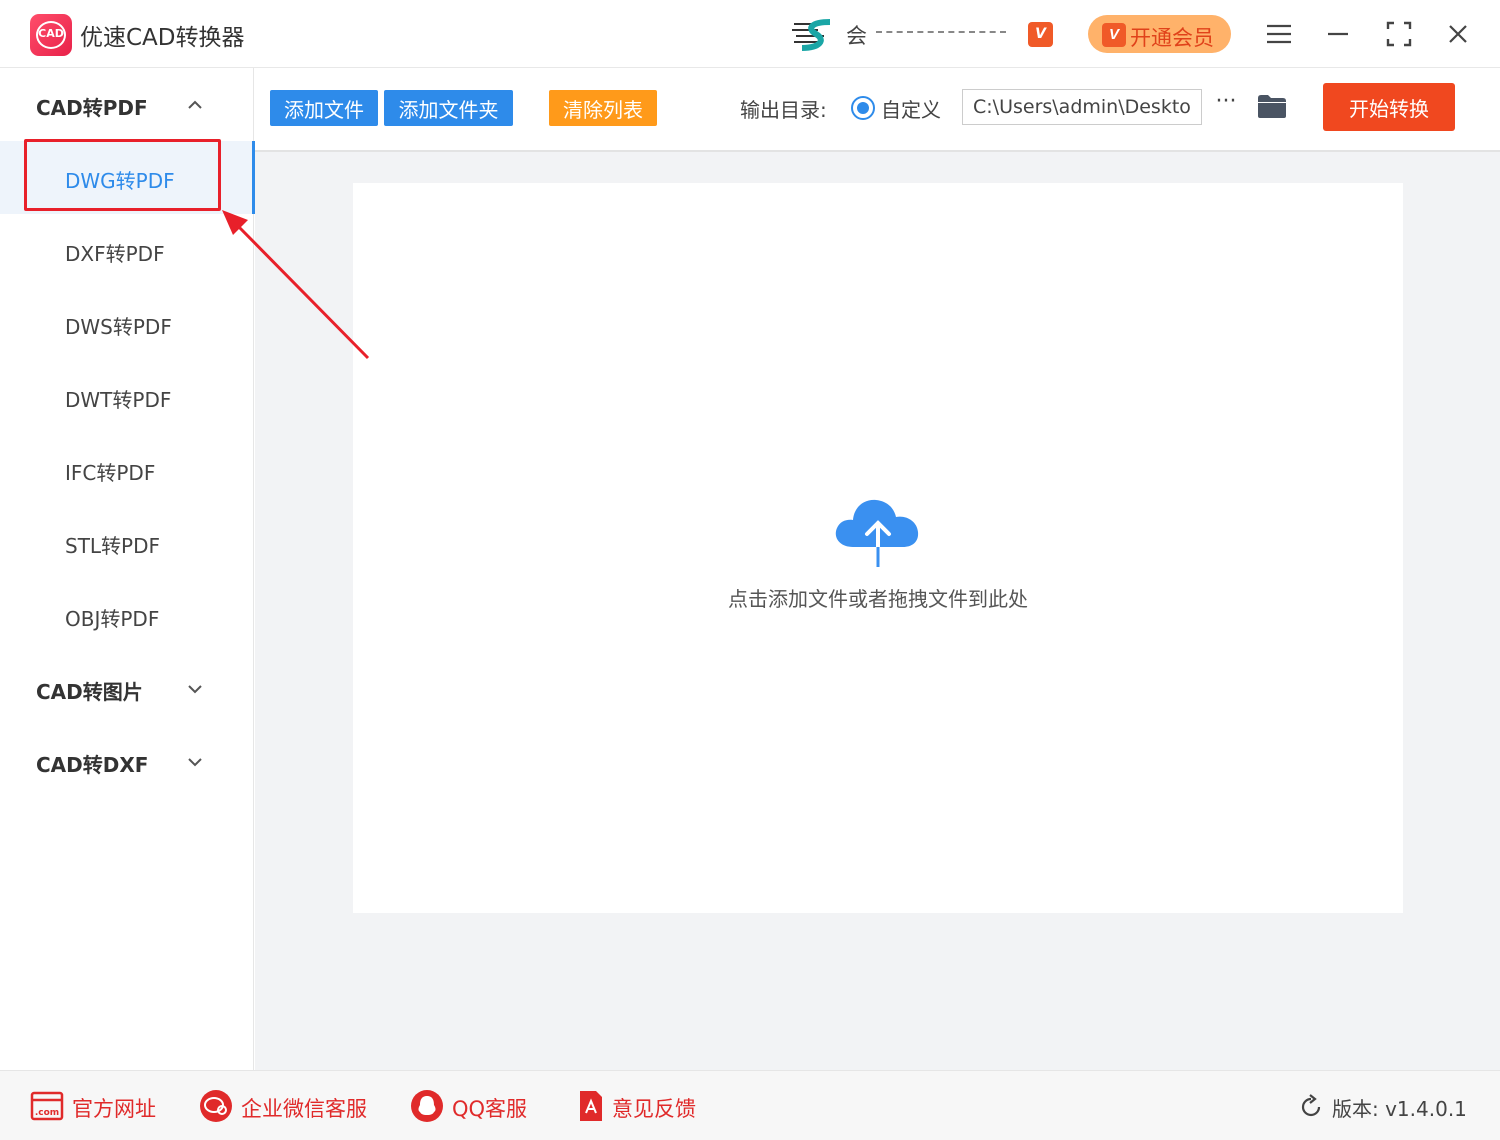 The width and height of the screenshot is (1500, 1140). I want to click on toolbar: 添加文件 添加文件夹 清除列表 输出目录: 自定义 ··· 开始转换, so click(877, 110).